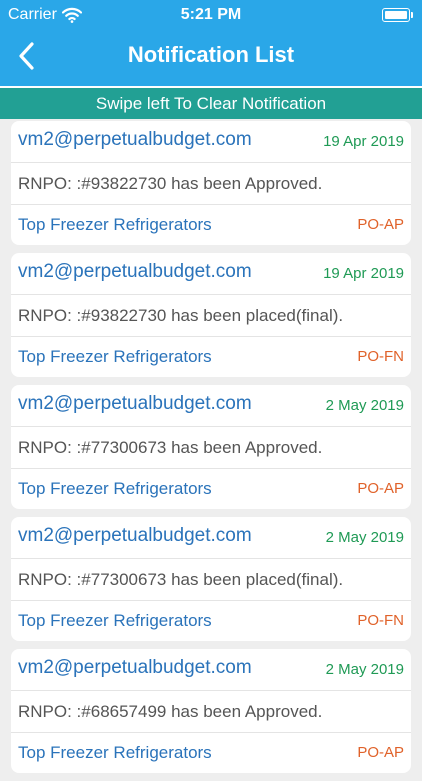 The width and height of the screenshot is (422, 781). Describe the element at coordinates (170, 183) in the screenshot. I see `notification-message: RNPO: :#93822730 has been Approved.` at that location.